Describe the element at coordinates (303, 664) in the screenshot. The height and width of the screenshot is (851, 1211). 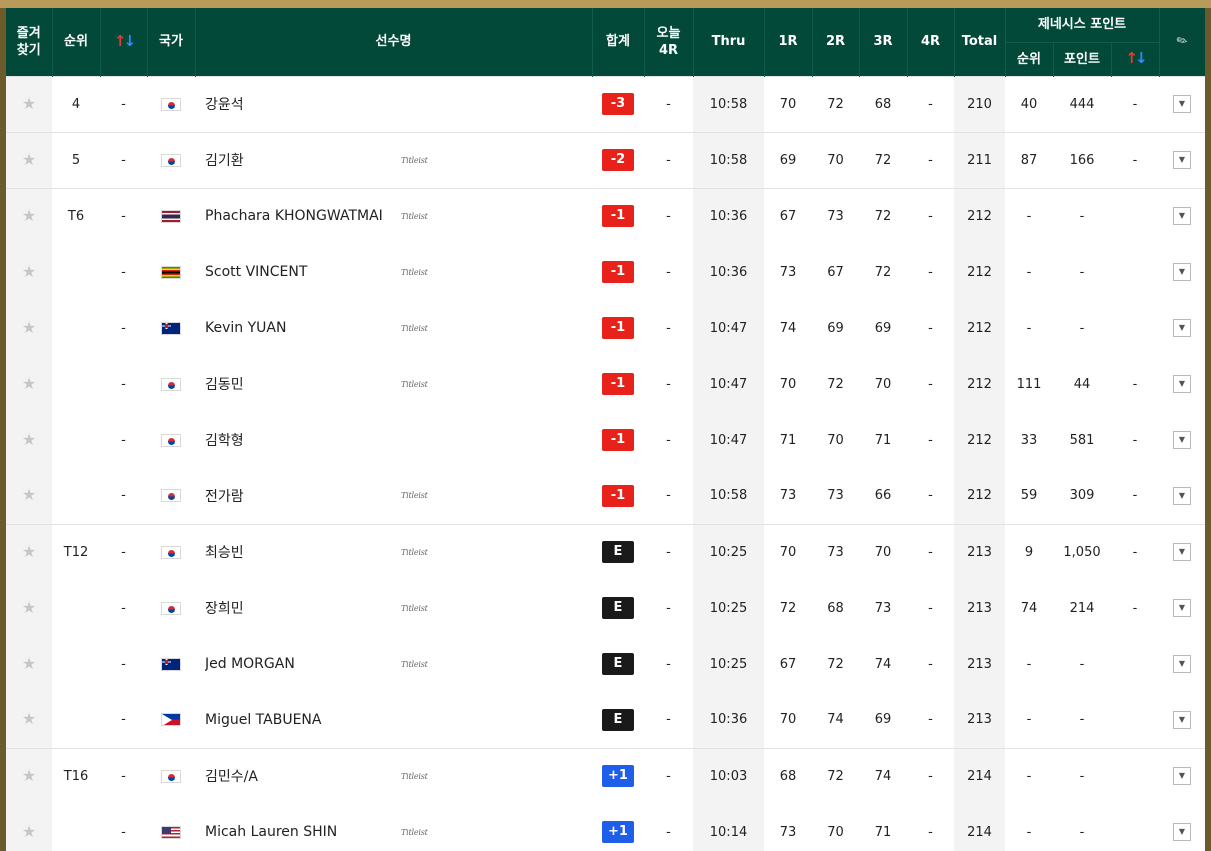
I see `player-name: Jed MORGAN` at that location.